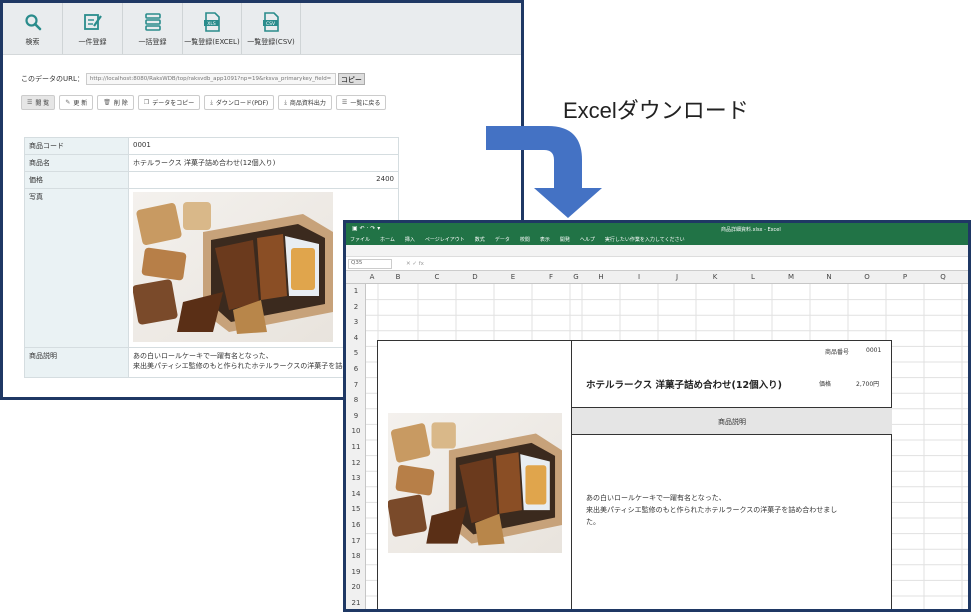 The image size is (972, 614). Describe the element at coordinates (356, 369) in the screenshot. I see `row-header: 6` at that location.